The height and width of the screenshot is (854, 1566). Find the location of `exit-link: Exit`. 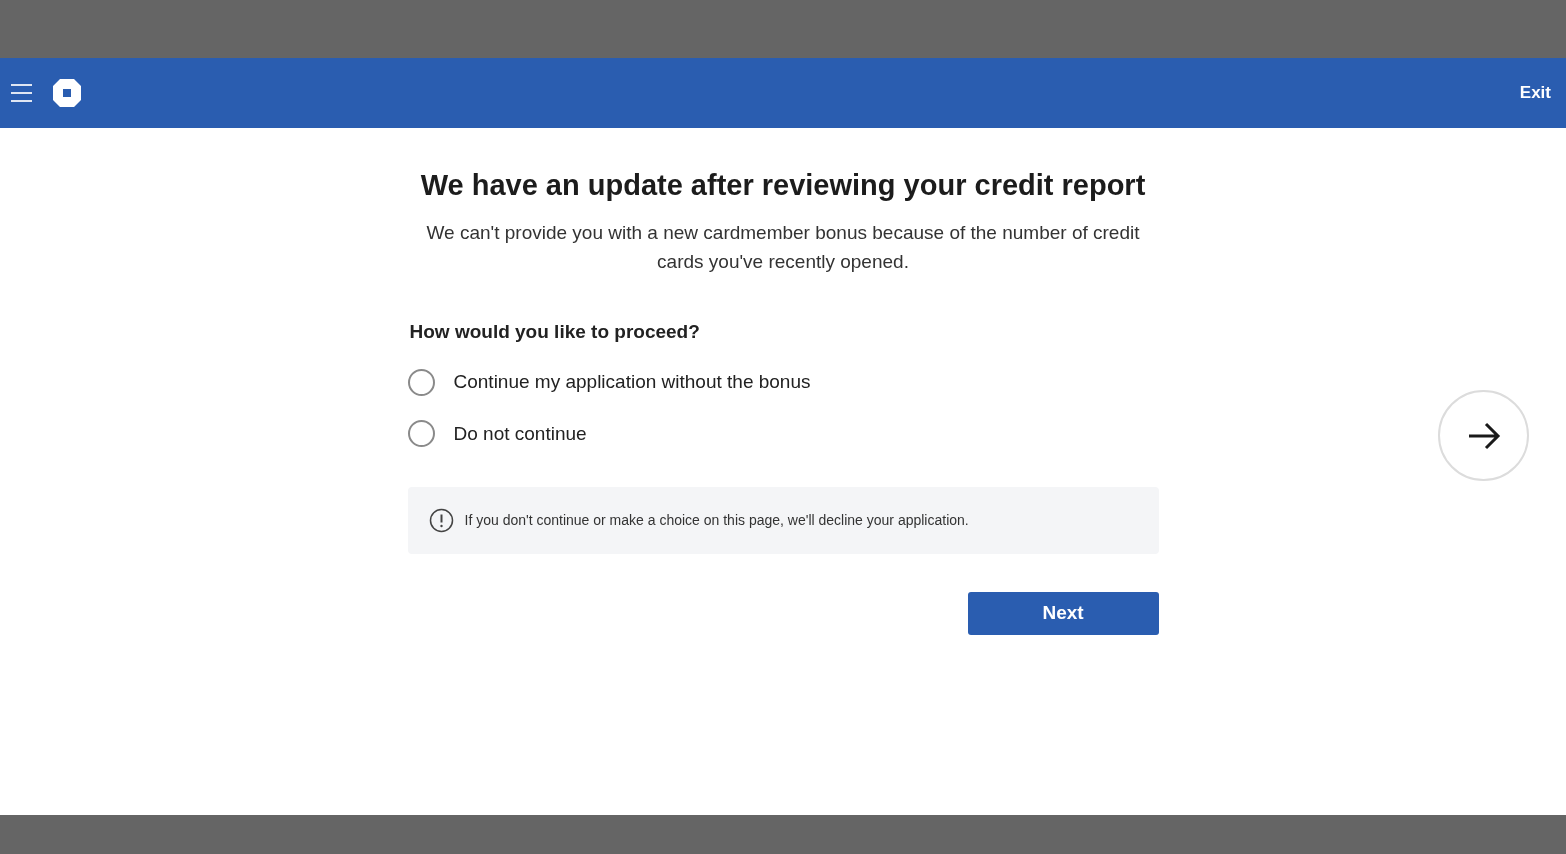

exit-link: Exit is located at coordinates (1535, 93).